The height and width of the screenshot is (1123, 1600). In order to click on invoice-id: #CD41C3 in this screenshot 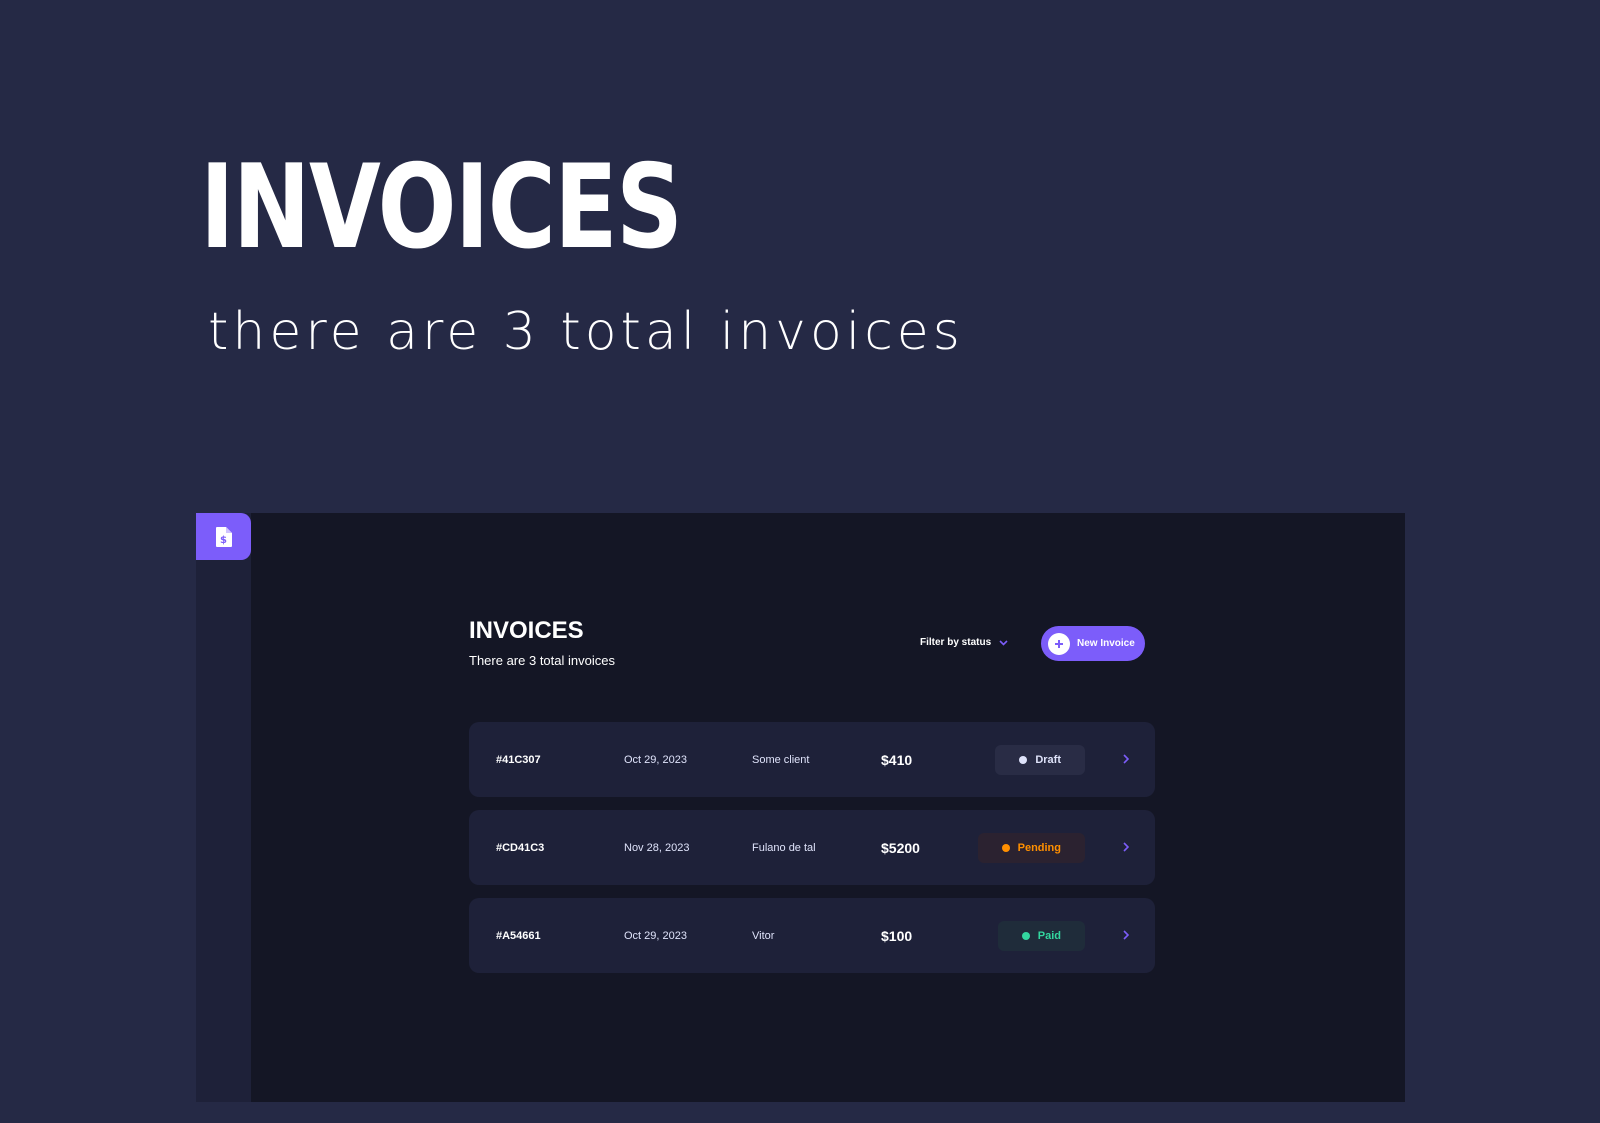, I will do `click(520, 847)`.